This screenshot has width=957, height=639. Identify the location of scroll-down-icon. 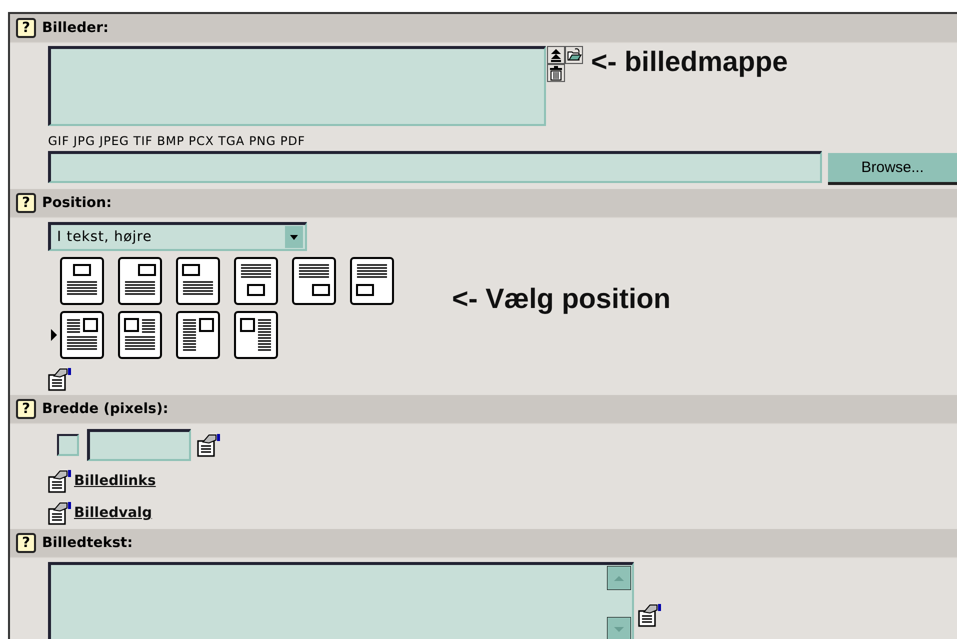
(619, 628).